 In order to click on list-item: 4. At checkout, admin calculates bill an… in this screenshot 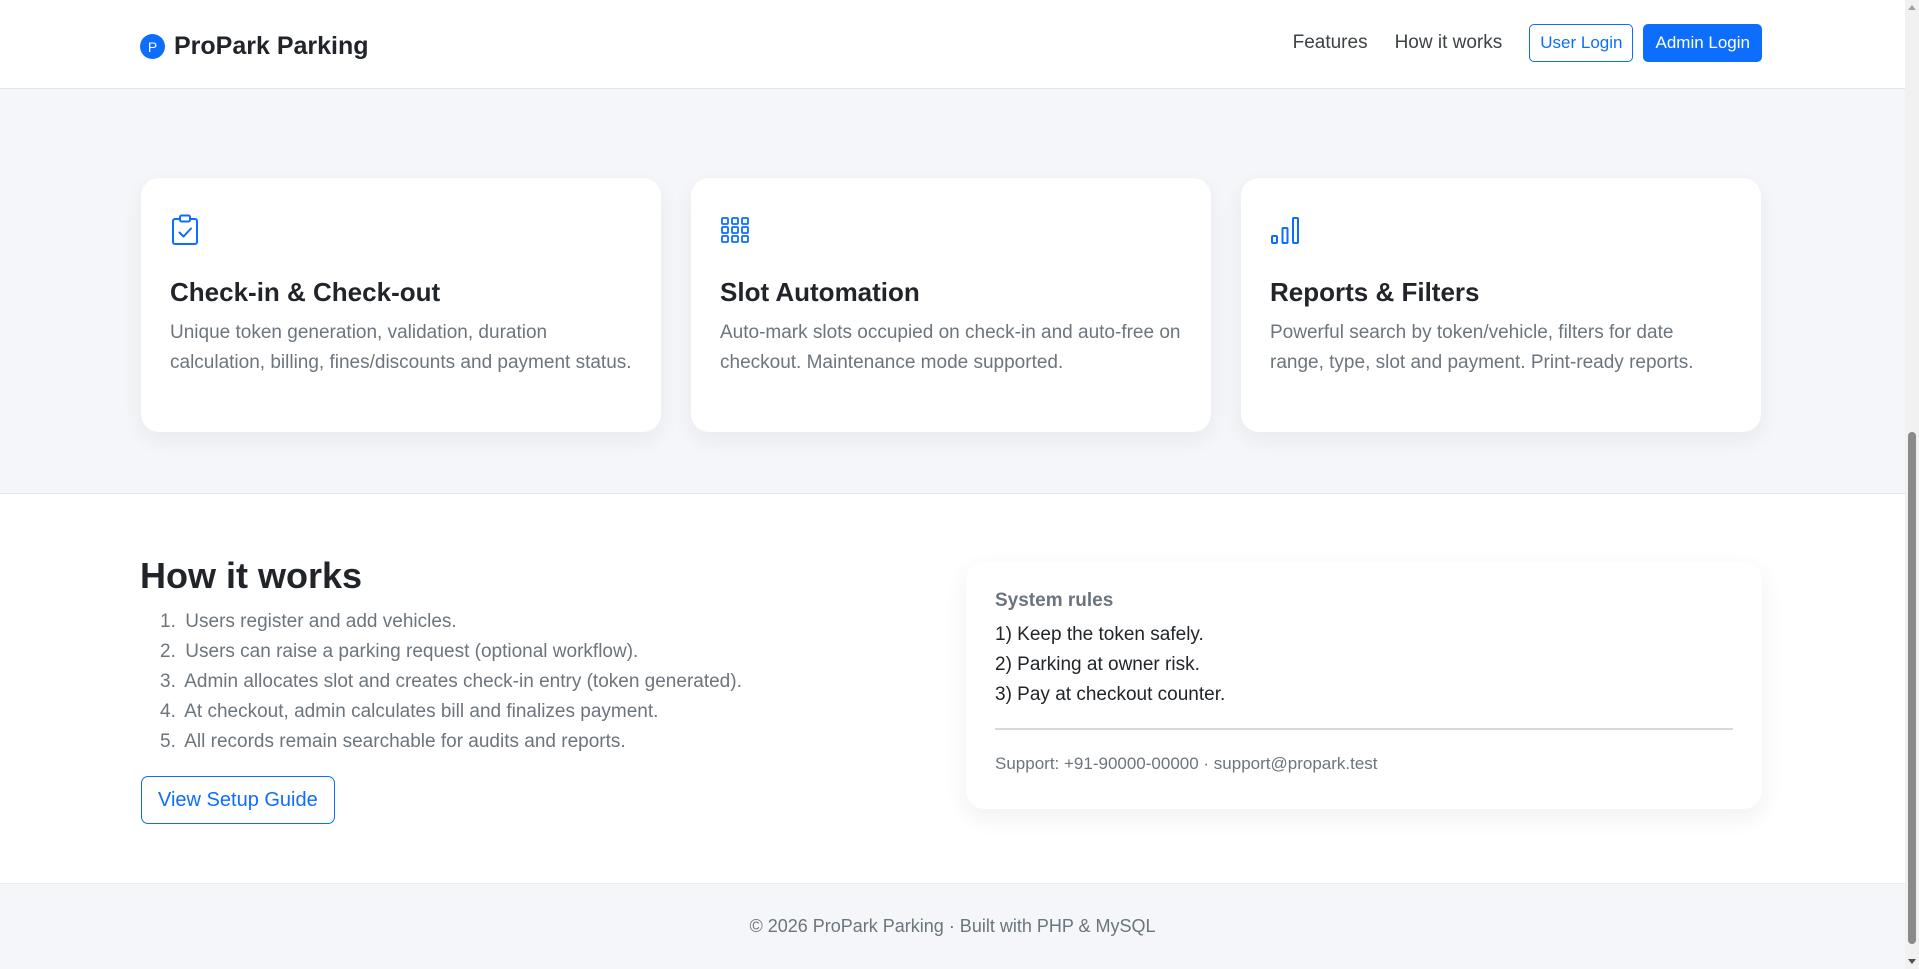, I will do `click(409, 711)`.